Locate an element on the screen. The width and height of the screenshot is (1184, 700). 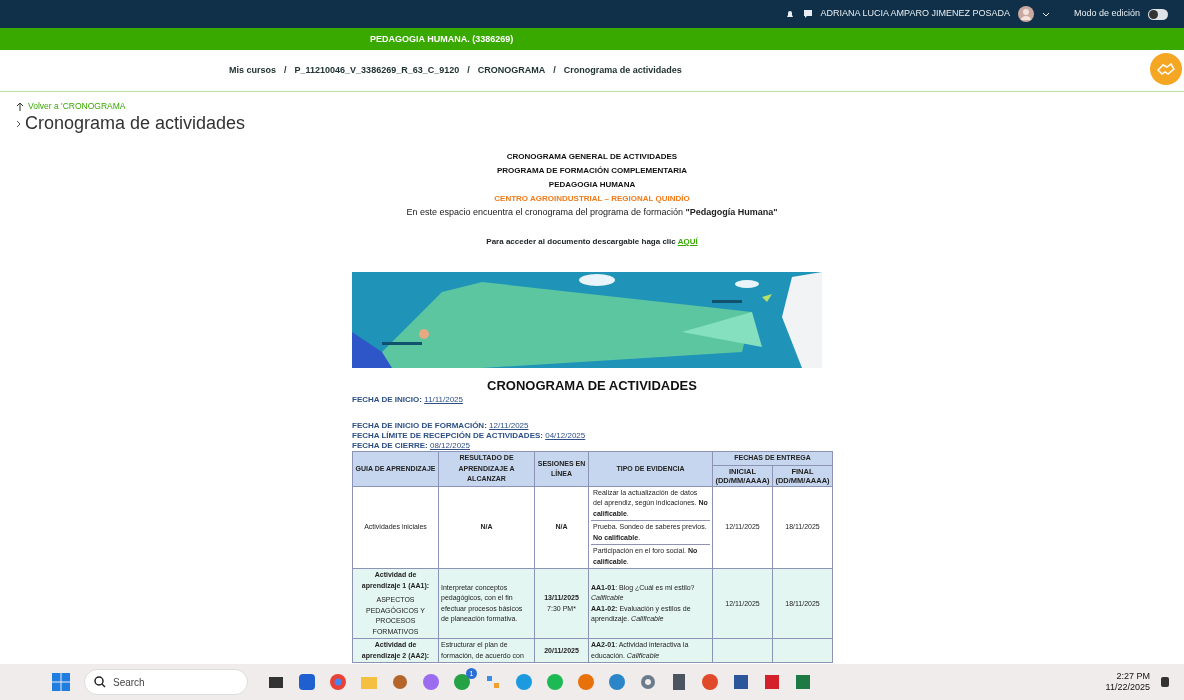
chevron-icon is located at coordinates (18, 123).